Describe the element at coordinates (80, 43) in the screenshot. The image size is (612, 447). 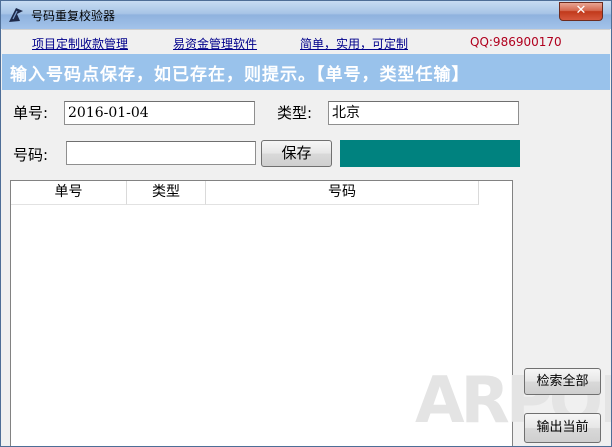
I see `project-link: 项目定制收款管理` at that location.